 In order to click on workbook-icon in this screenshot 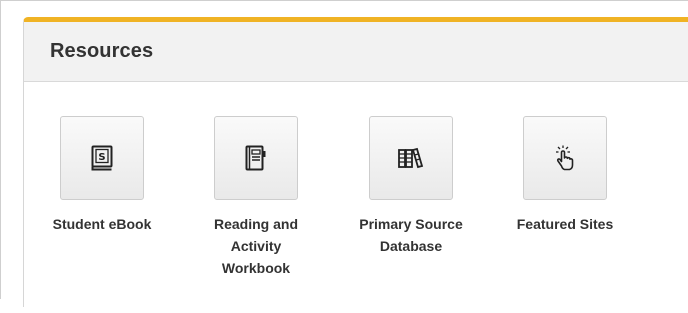, I will do `click(256, 158)`.